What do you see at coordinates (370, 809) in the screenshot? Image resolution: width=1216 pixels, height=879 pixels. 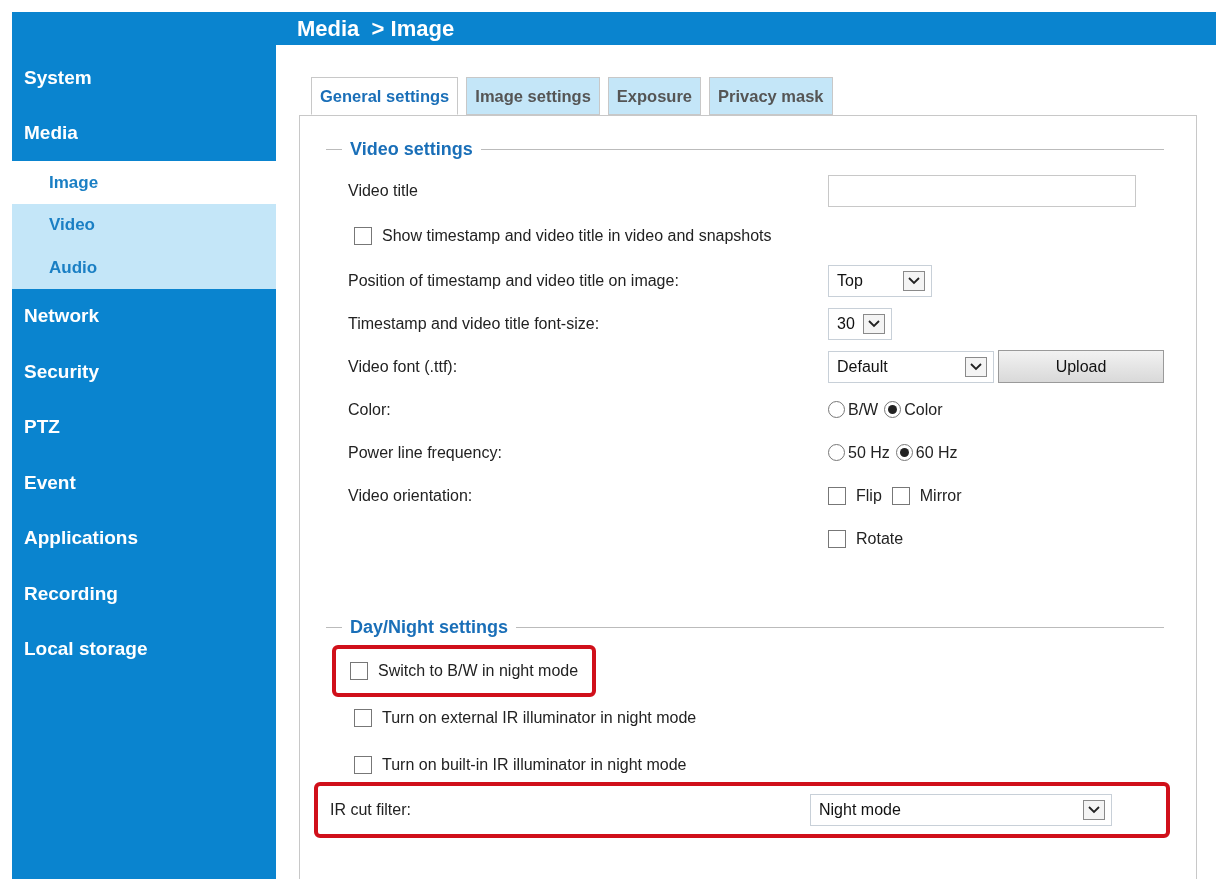 I see `field-label: IR cut filter:` at bounding box center [370, 809].